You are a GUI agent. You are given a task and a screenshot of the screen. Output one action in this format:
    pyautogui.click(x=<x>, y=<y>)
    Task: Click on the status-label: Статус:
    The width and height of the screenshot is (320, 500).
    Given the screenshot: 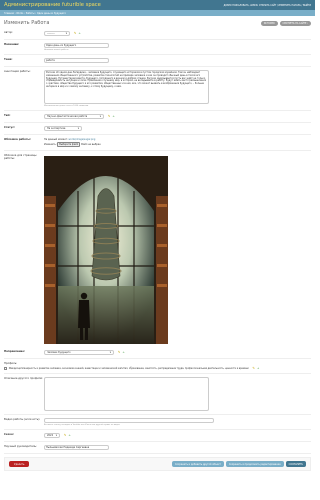 What is the action you would take?
    pyautogui.click(x=9, y=127)
    